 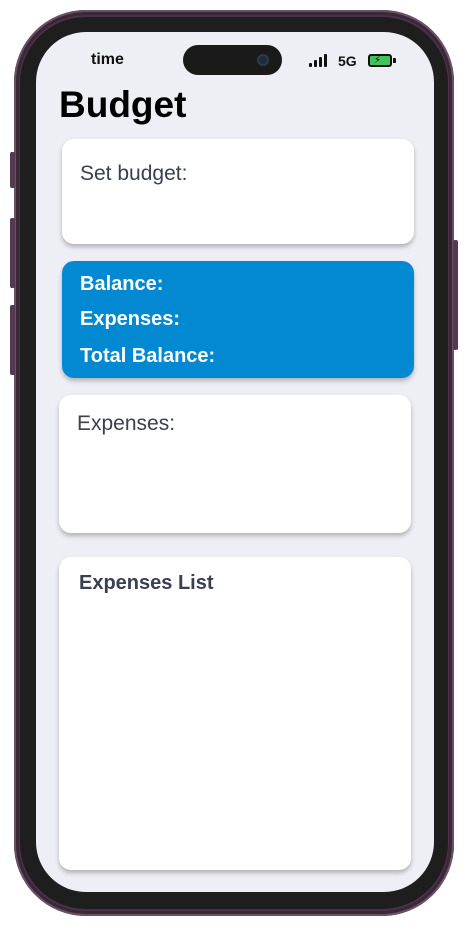 What do you see at coordinates (126, 423) in the screenshot?
I see `expenses-input-label: Expenses:` at bounding box center [126, 423].